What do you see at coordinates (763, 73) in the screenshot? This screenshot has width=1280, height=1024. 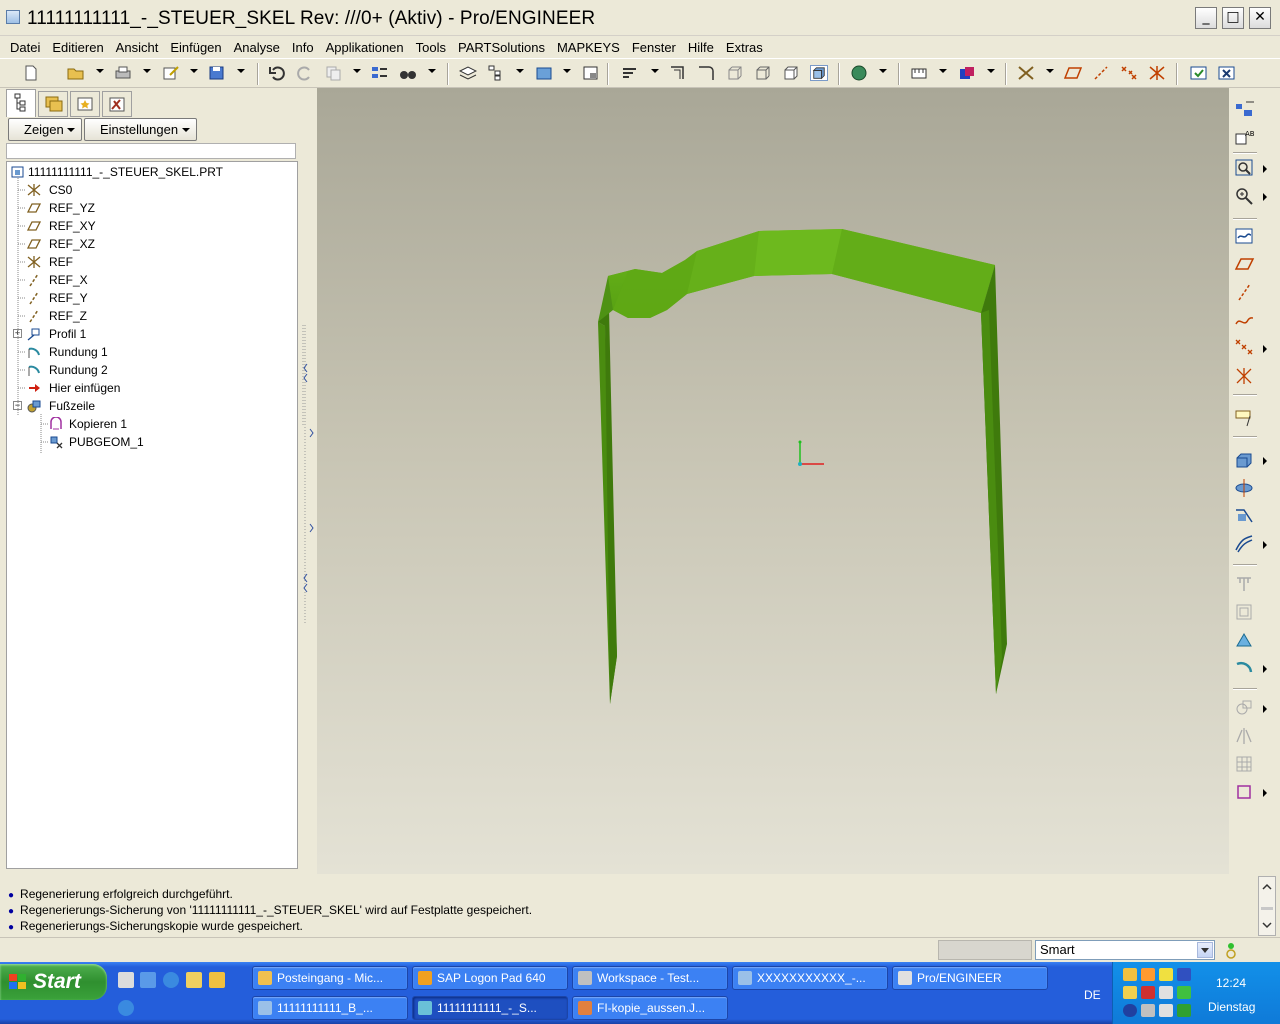 I see `hidden-line-icon` at bounding box center [763, 73].